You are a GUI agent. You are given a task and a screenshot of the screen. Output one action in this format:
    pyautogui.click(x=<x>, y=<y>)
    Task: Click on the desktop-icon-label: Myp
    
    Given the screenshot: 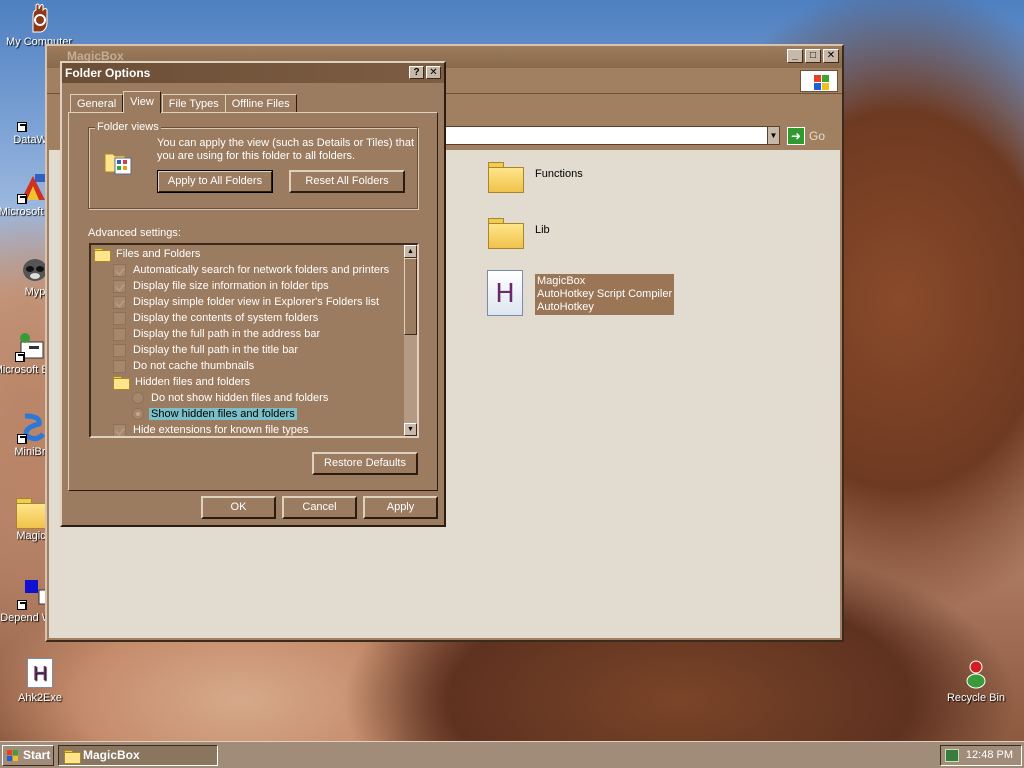 What is the action you would take?
    pyautogui.click(x=35, y=292)
    